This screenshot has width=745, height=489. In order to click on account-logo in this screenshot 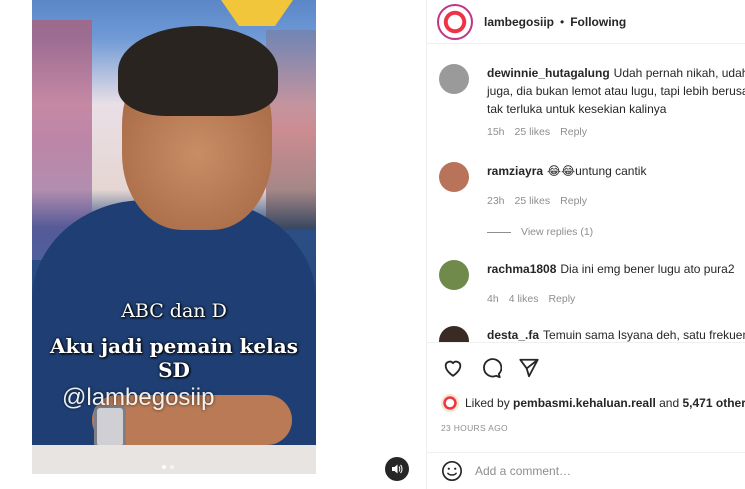, I will do `click(455, 21)`.